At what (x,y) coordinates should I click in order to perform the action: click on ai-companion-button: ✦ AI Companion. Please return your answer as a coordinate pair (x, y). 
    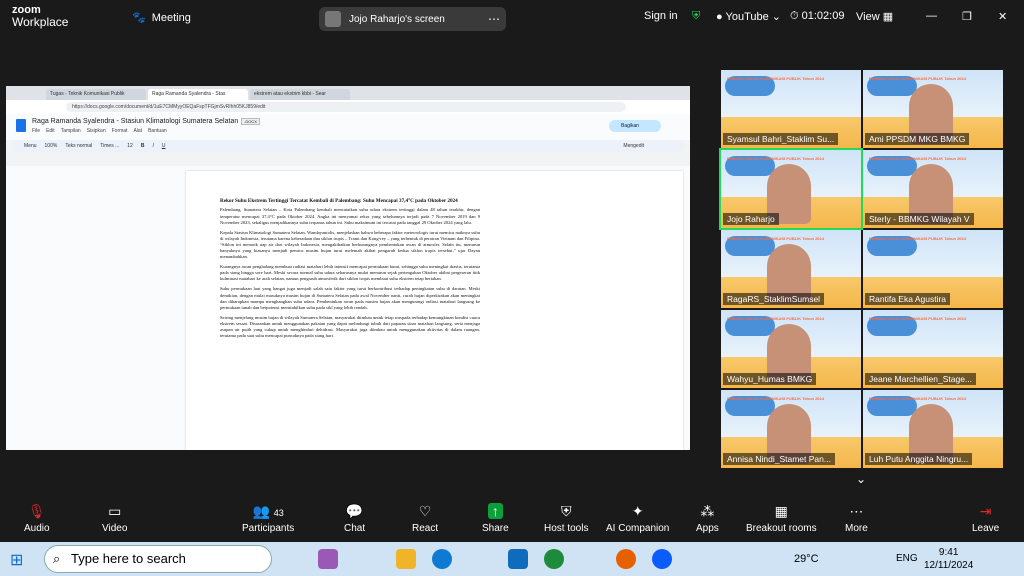
    Looking at the image, I should click on (637, 518).